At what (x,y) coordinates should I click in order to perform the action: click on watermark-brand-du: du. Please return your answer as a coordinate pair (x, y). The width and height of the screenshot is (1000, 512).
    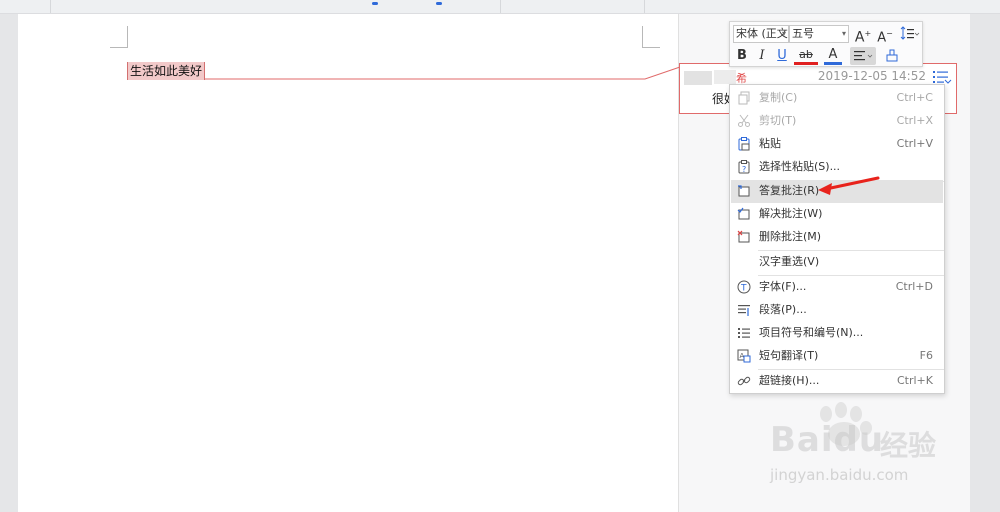
    Looking at the image, I should click on (859, 440).